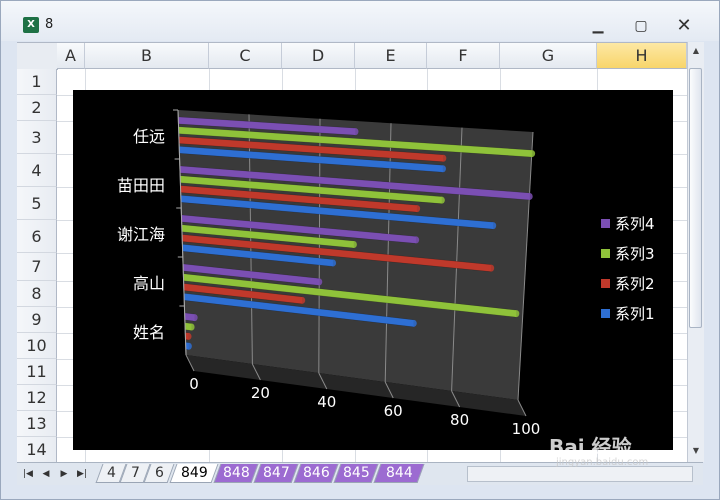 The width and height of the screenshot is (720, 500). I want to click on row-header-1: 1, so click(37, 82).